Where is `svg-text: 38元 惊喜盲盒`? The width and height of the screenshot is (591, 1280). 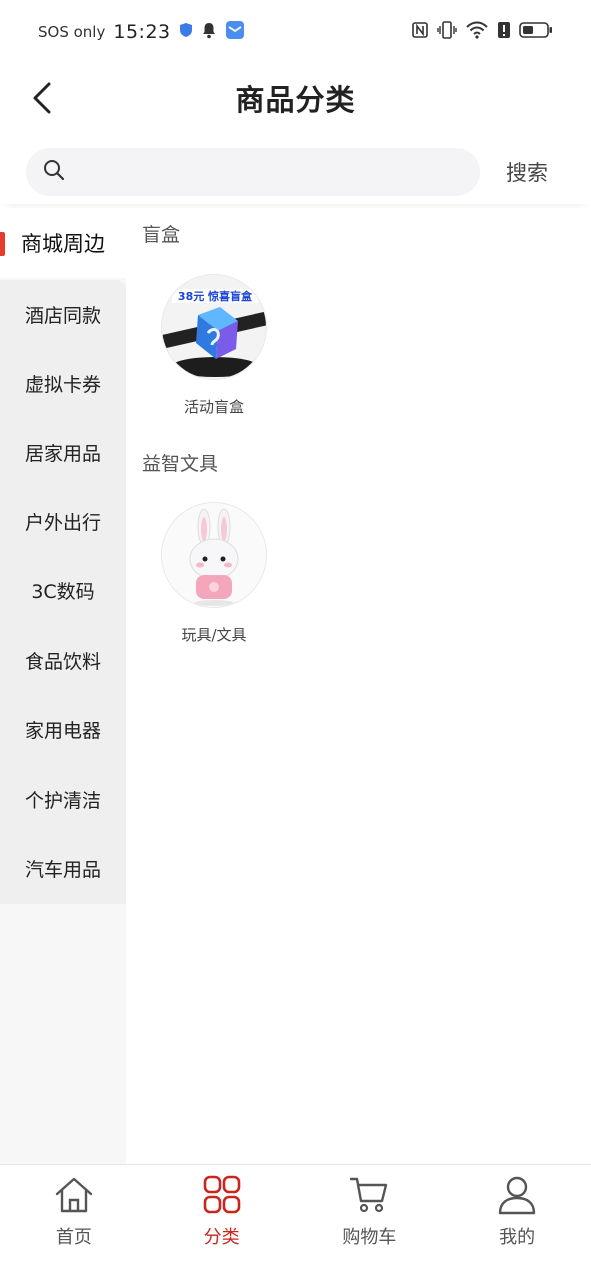
svg-text: 38元 惊喜盲盒 is located at coordinates (215, 296).